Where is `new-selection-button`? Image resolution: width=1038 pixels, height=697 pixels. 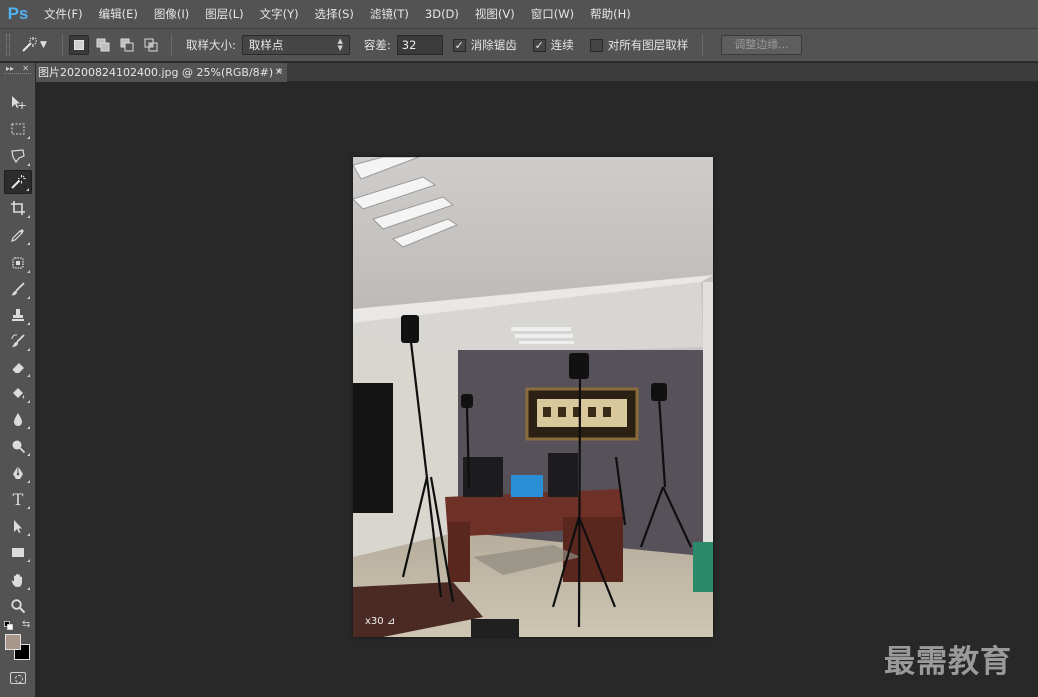
new-selection-button is located at coordinates (79, 45).